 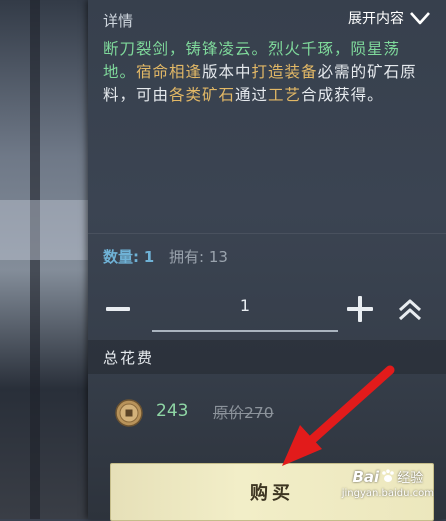 I want to click on watermark-url: jingyan.baidu.com, so click(x=387, y=493).